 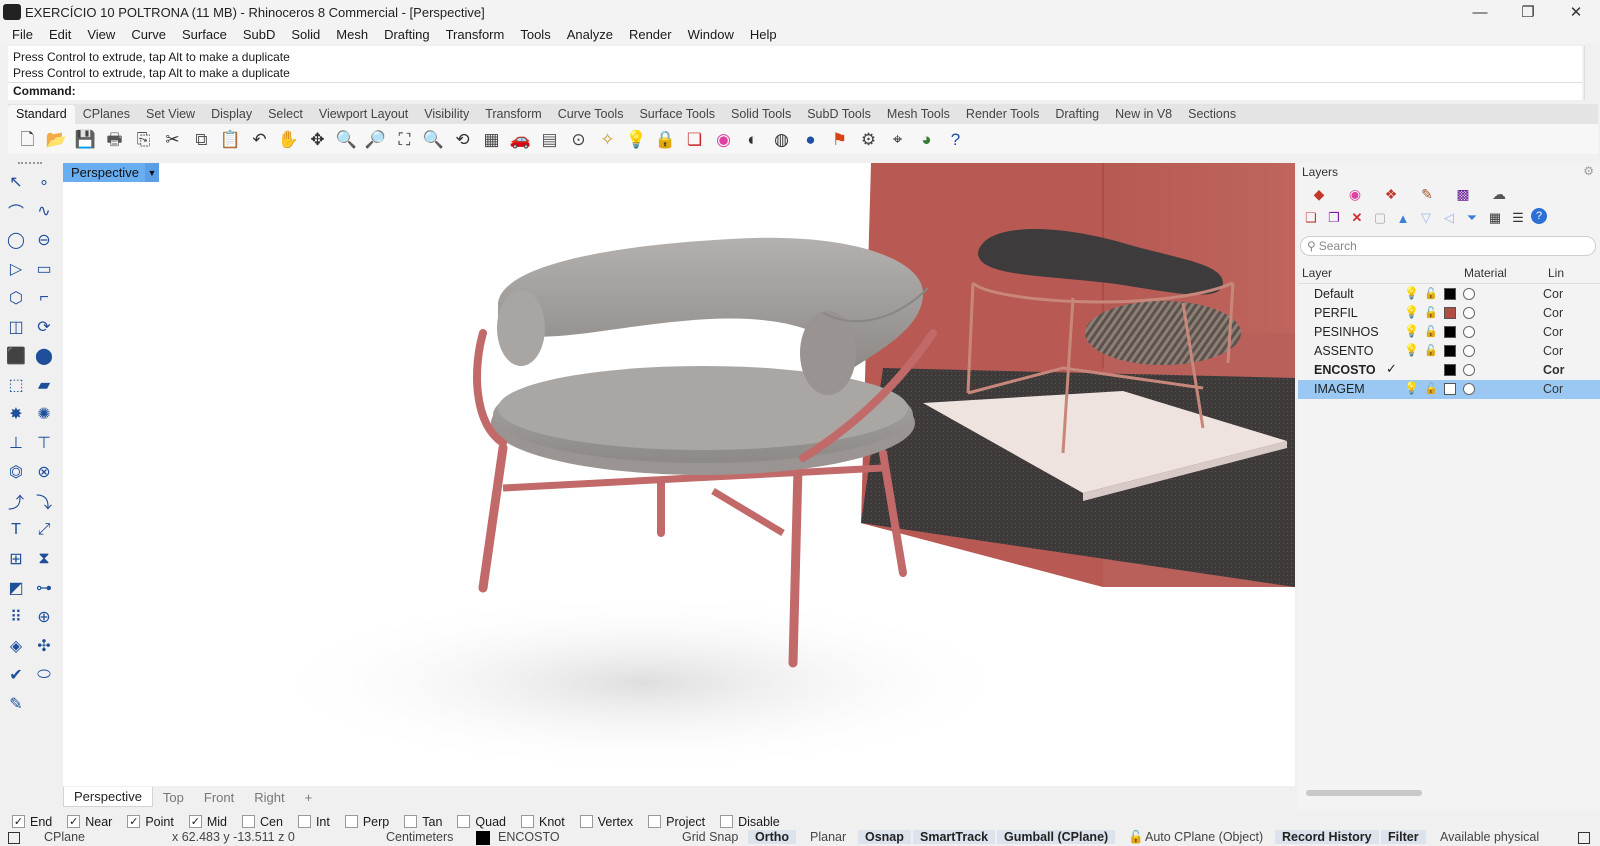 What do you see at coordinates (16, 530) in the screenshot?
I see `text-icon: T` at bounding box center [16, 530].